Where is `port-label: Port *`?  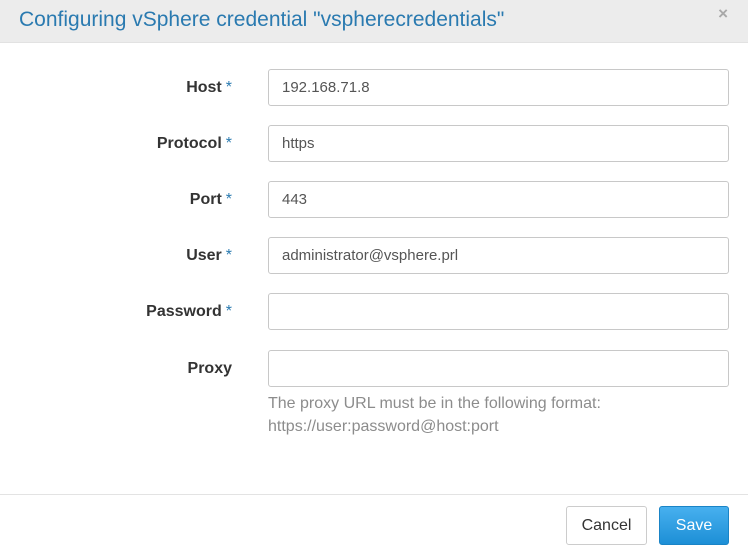 port-label: Port * is located at coordinates (210, 199).